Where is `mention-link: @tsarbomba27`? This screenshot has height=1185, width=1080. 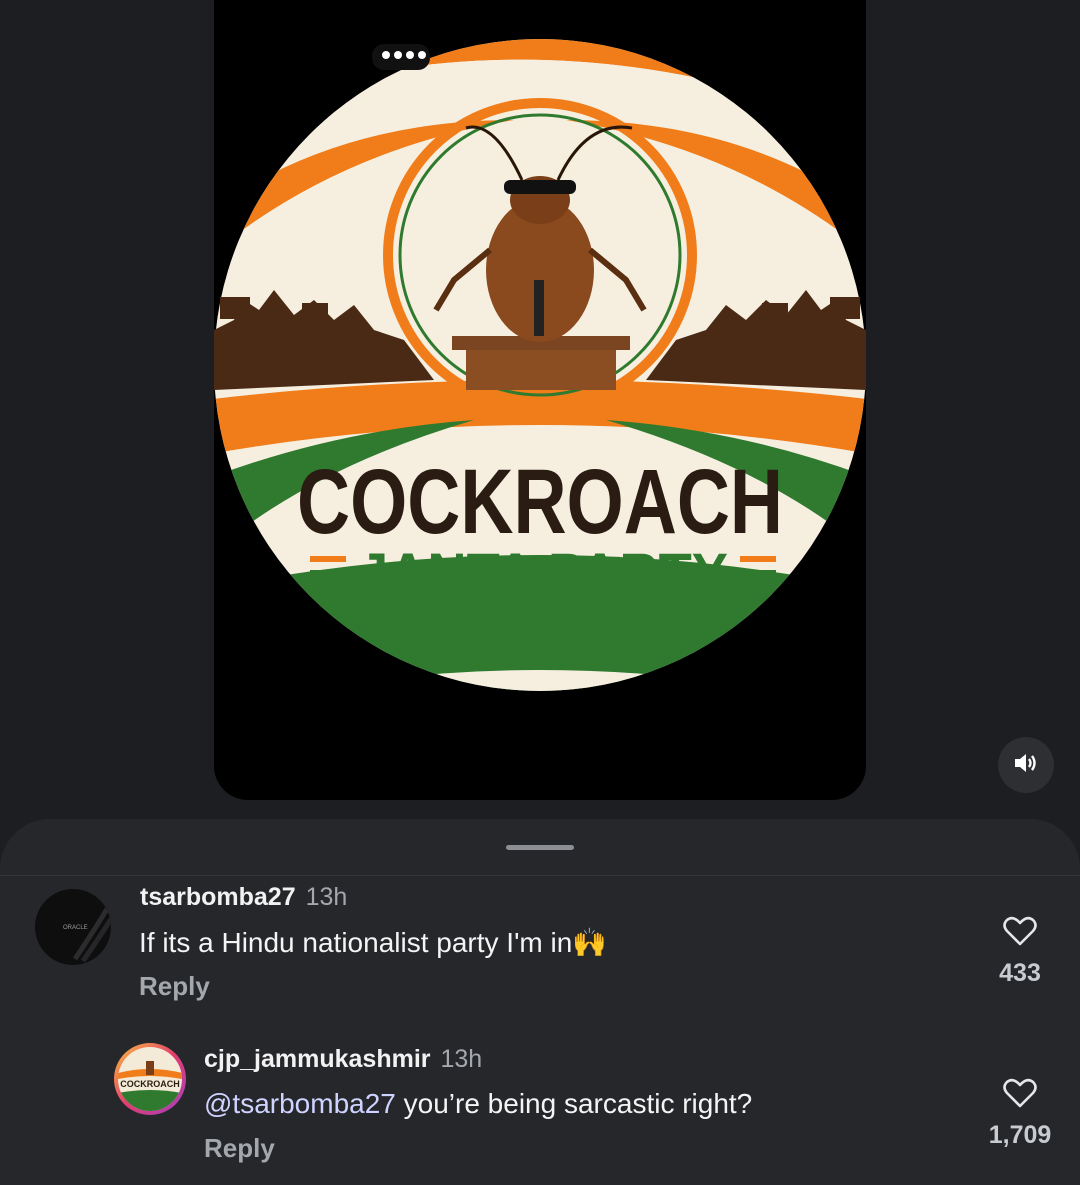 mention-link: @tsarbomba27 is located at coordinates (300, 1103).